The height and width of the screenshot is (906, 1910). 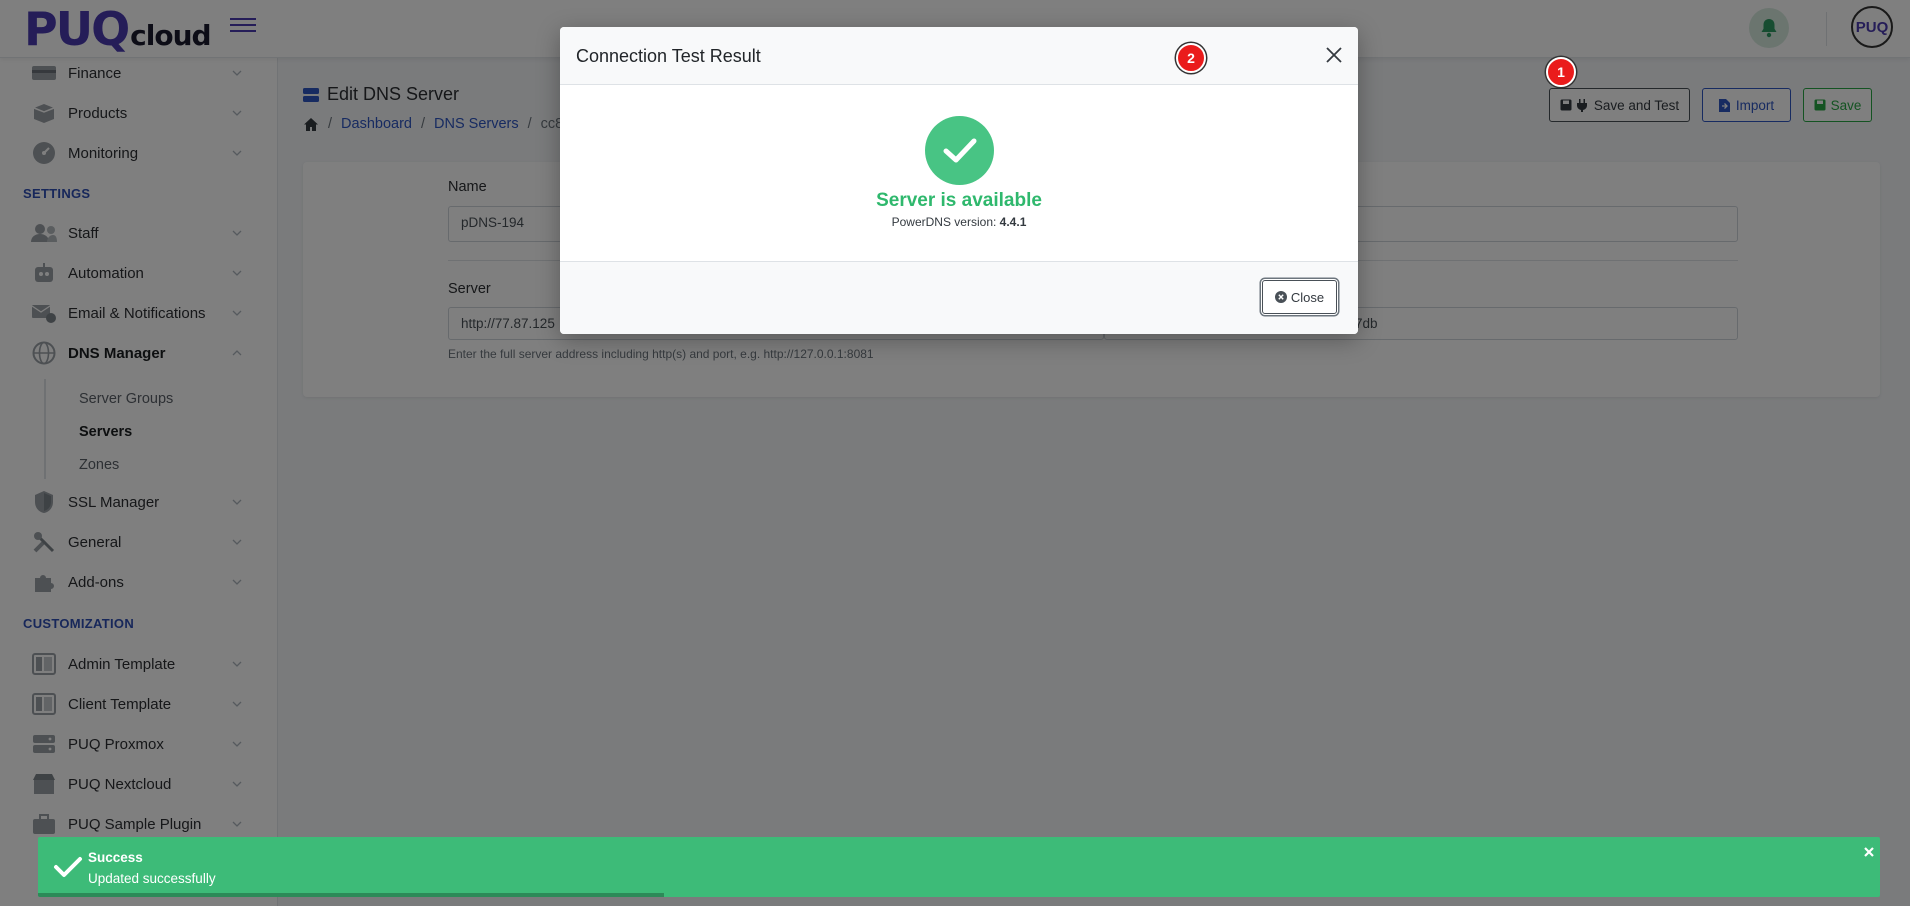 I want to click on success-toast: Success Updated successfully, so click(x=959, y=867).